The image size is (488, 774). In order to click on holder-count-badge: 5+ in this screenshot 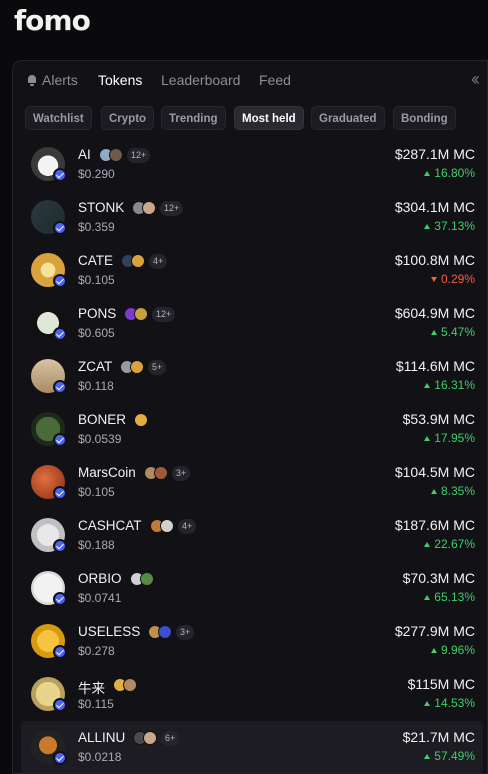, I will do `click(157, 367)`.